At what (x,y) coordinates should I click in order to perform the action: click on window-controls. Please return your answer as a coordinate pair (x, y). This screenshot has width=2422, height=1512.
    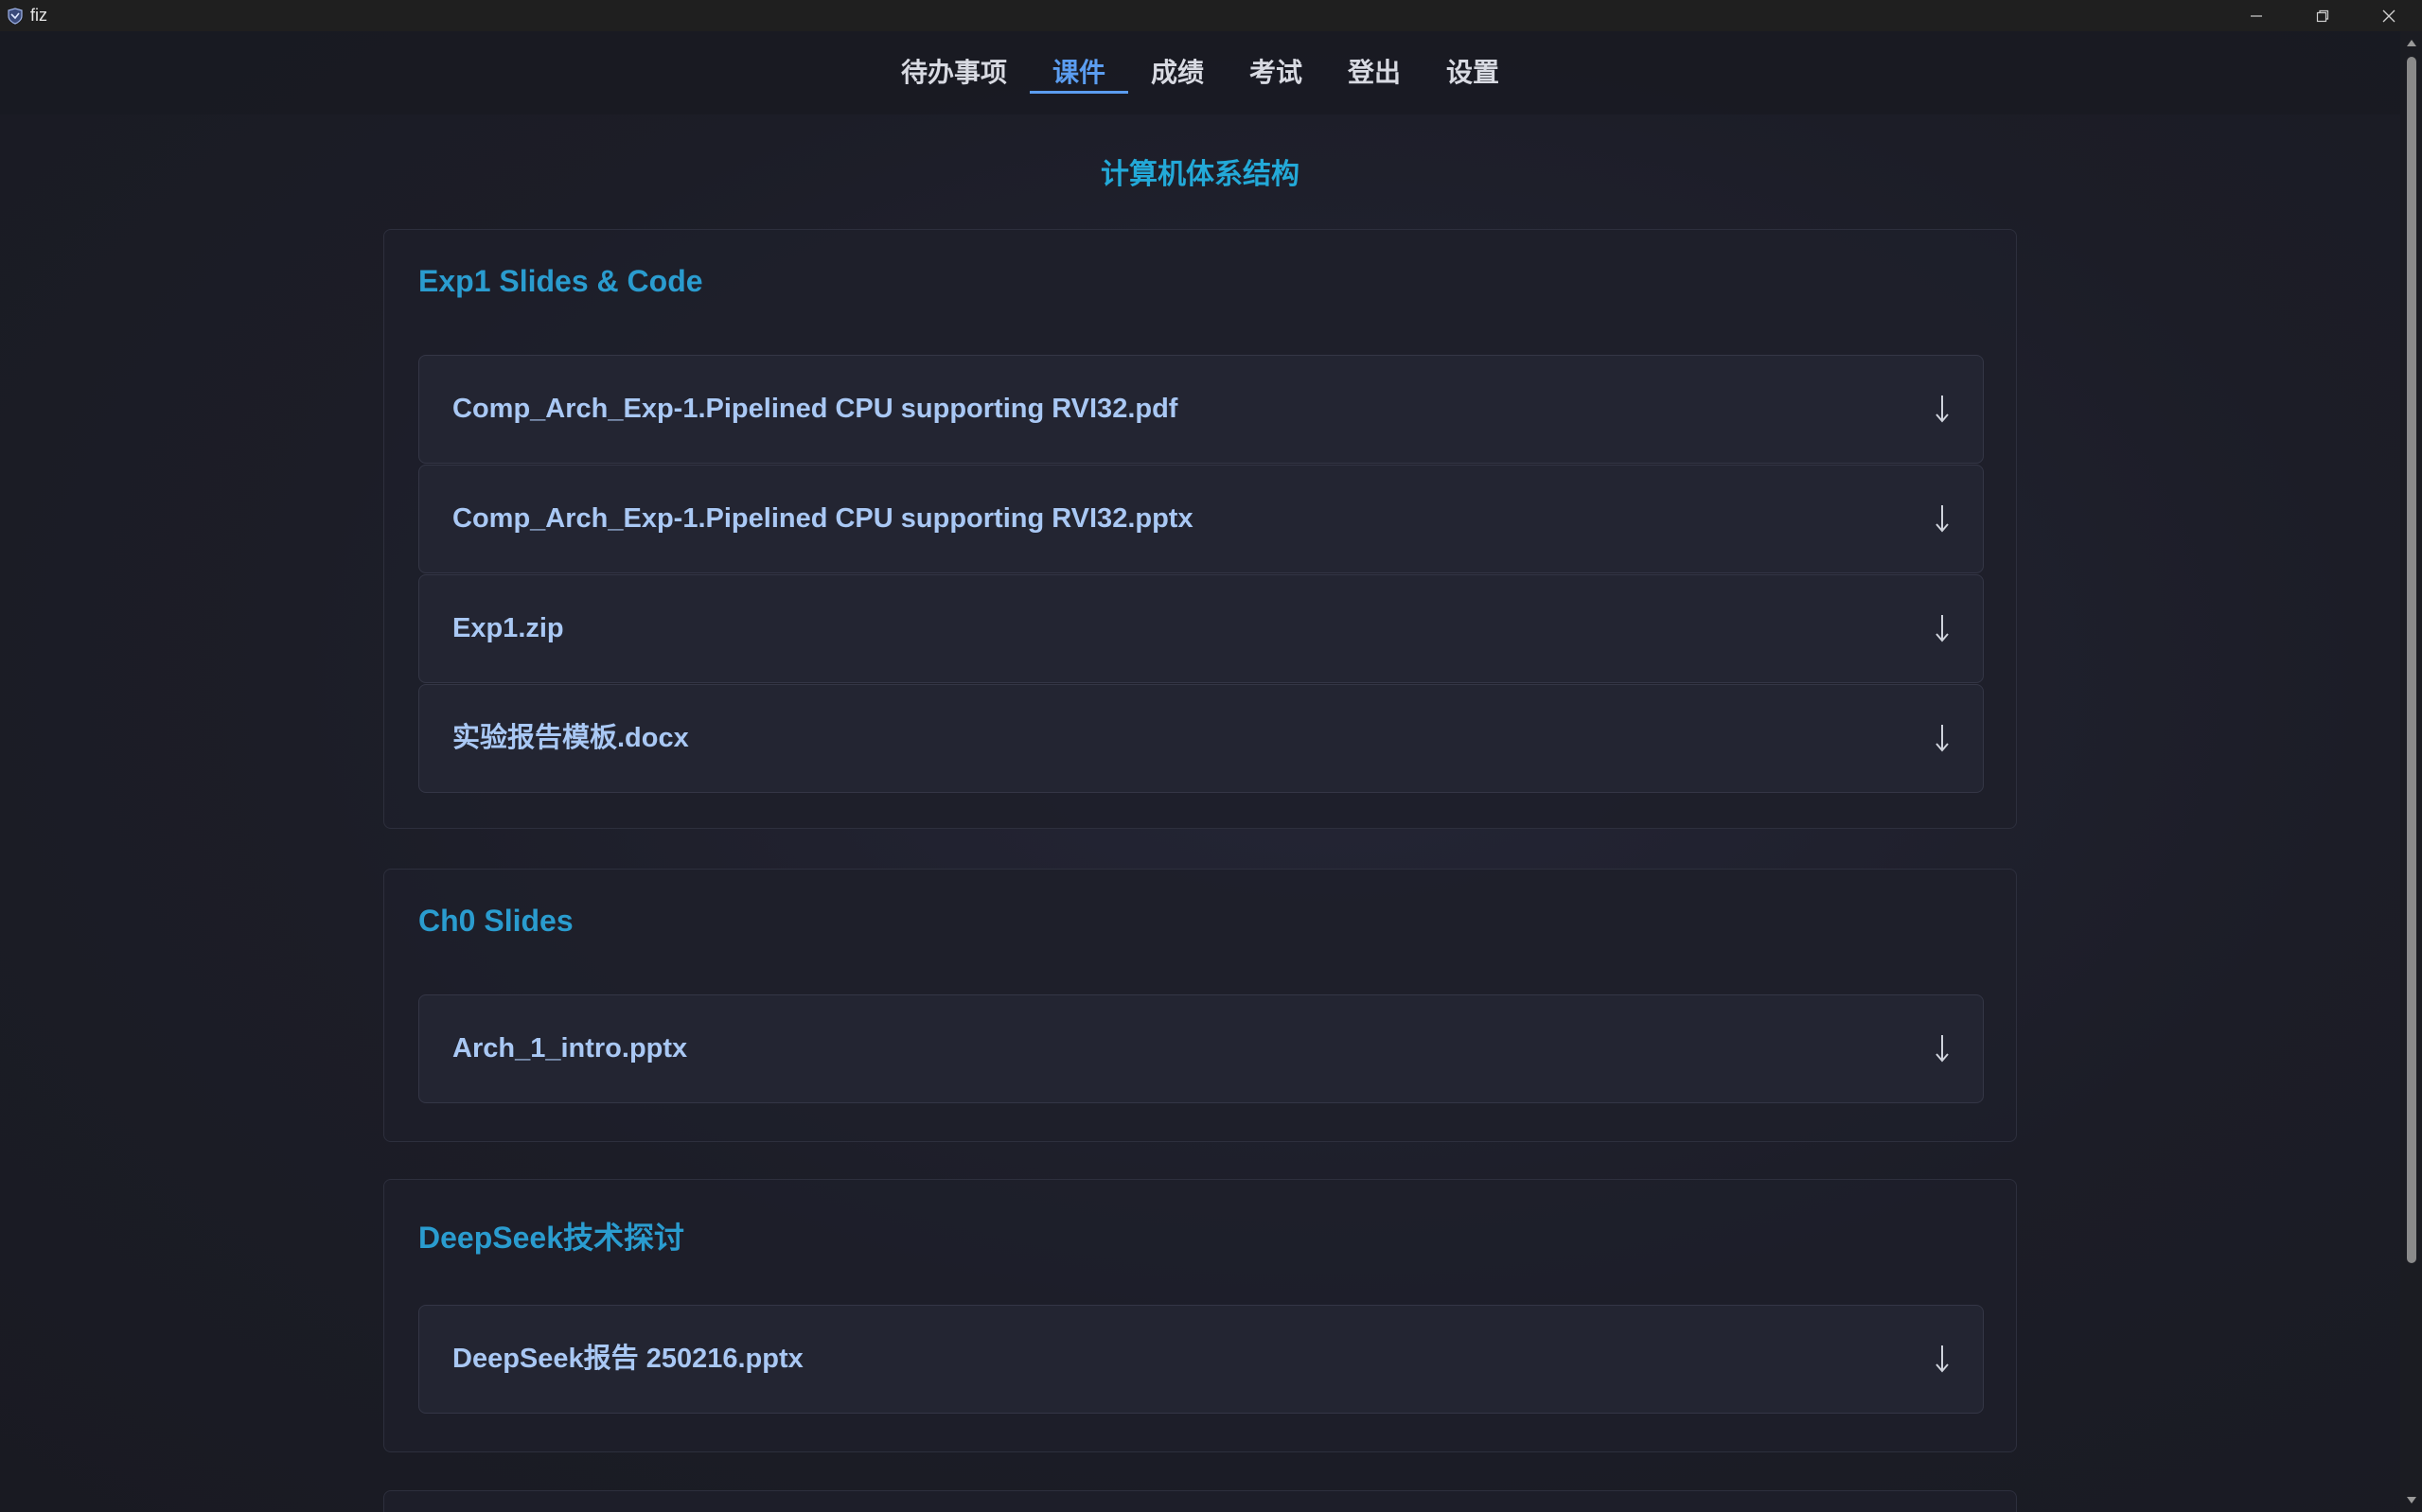
    Looking at the image, I should click on (2322, 16).